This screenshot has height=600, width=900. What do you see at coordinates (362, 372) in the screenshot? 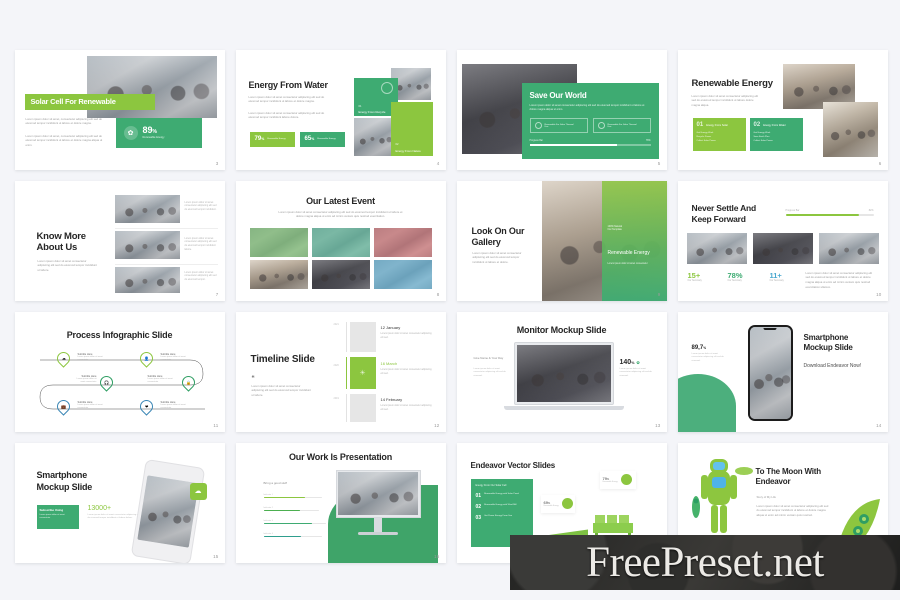
I see `timeline-thumb-active: ☀` at bounding box center [362, 372].